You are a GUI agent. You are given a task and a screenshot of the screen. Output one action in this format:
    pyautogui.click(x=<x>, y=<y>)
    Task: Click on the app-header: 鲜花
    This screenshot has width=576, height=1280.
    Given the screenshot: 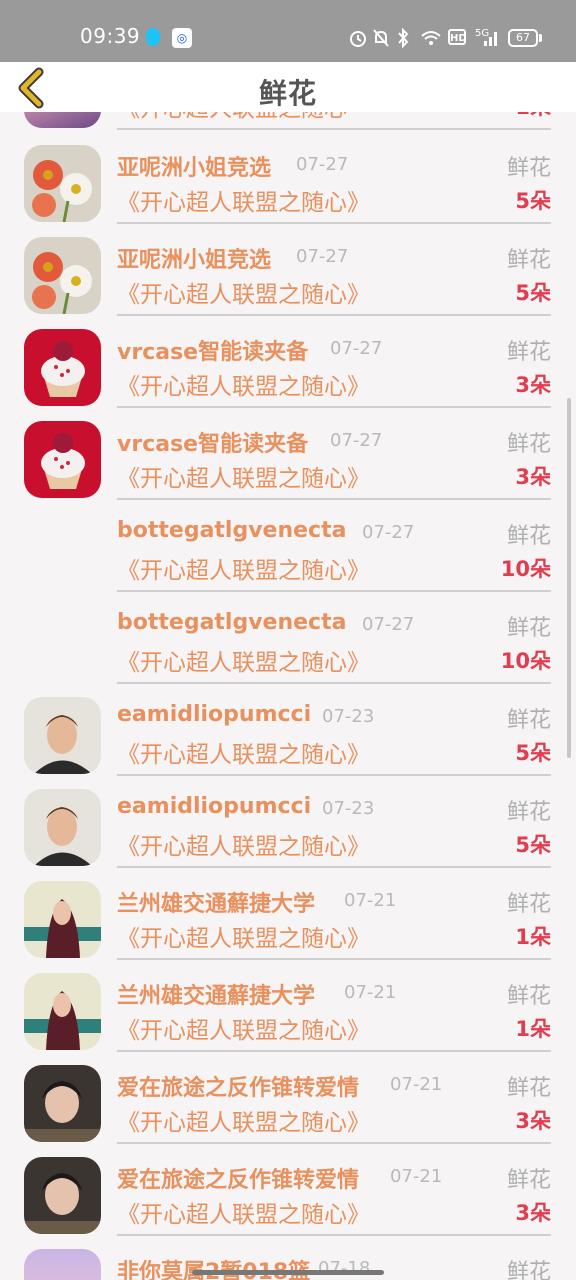 What is the action you would take?
    pyautogui.click(x=288, y=87)
    